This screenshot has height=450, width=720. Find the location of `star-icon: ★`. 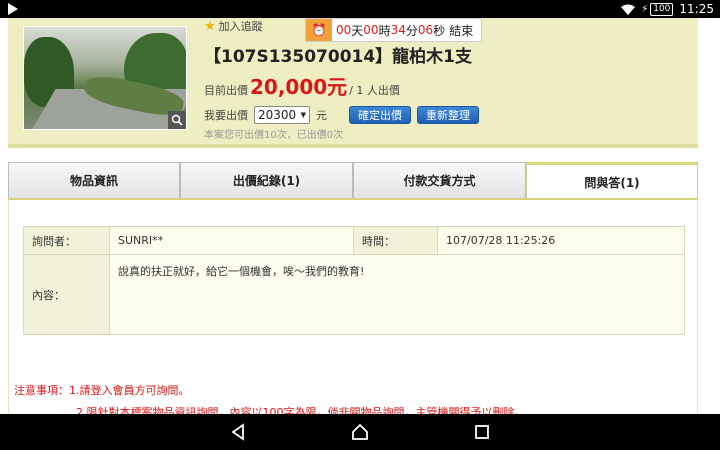

star-icon: ★ is located at coordinates (210, 26).